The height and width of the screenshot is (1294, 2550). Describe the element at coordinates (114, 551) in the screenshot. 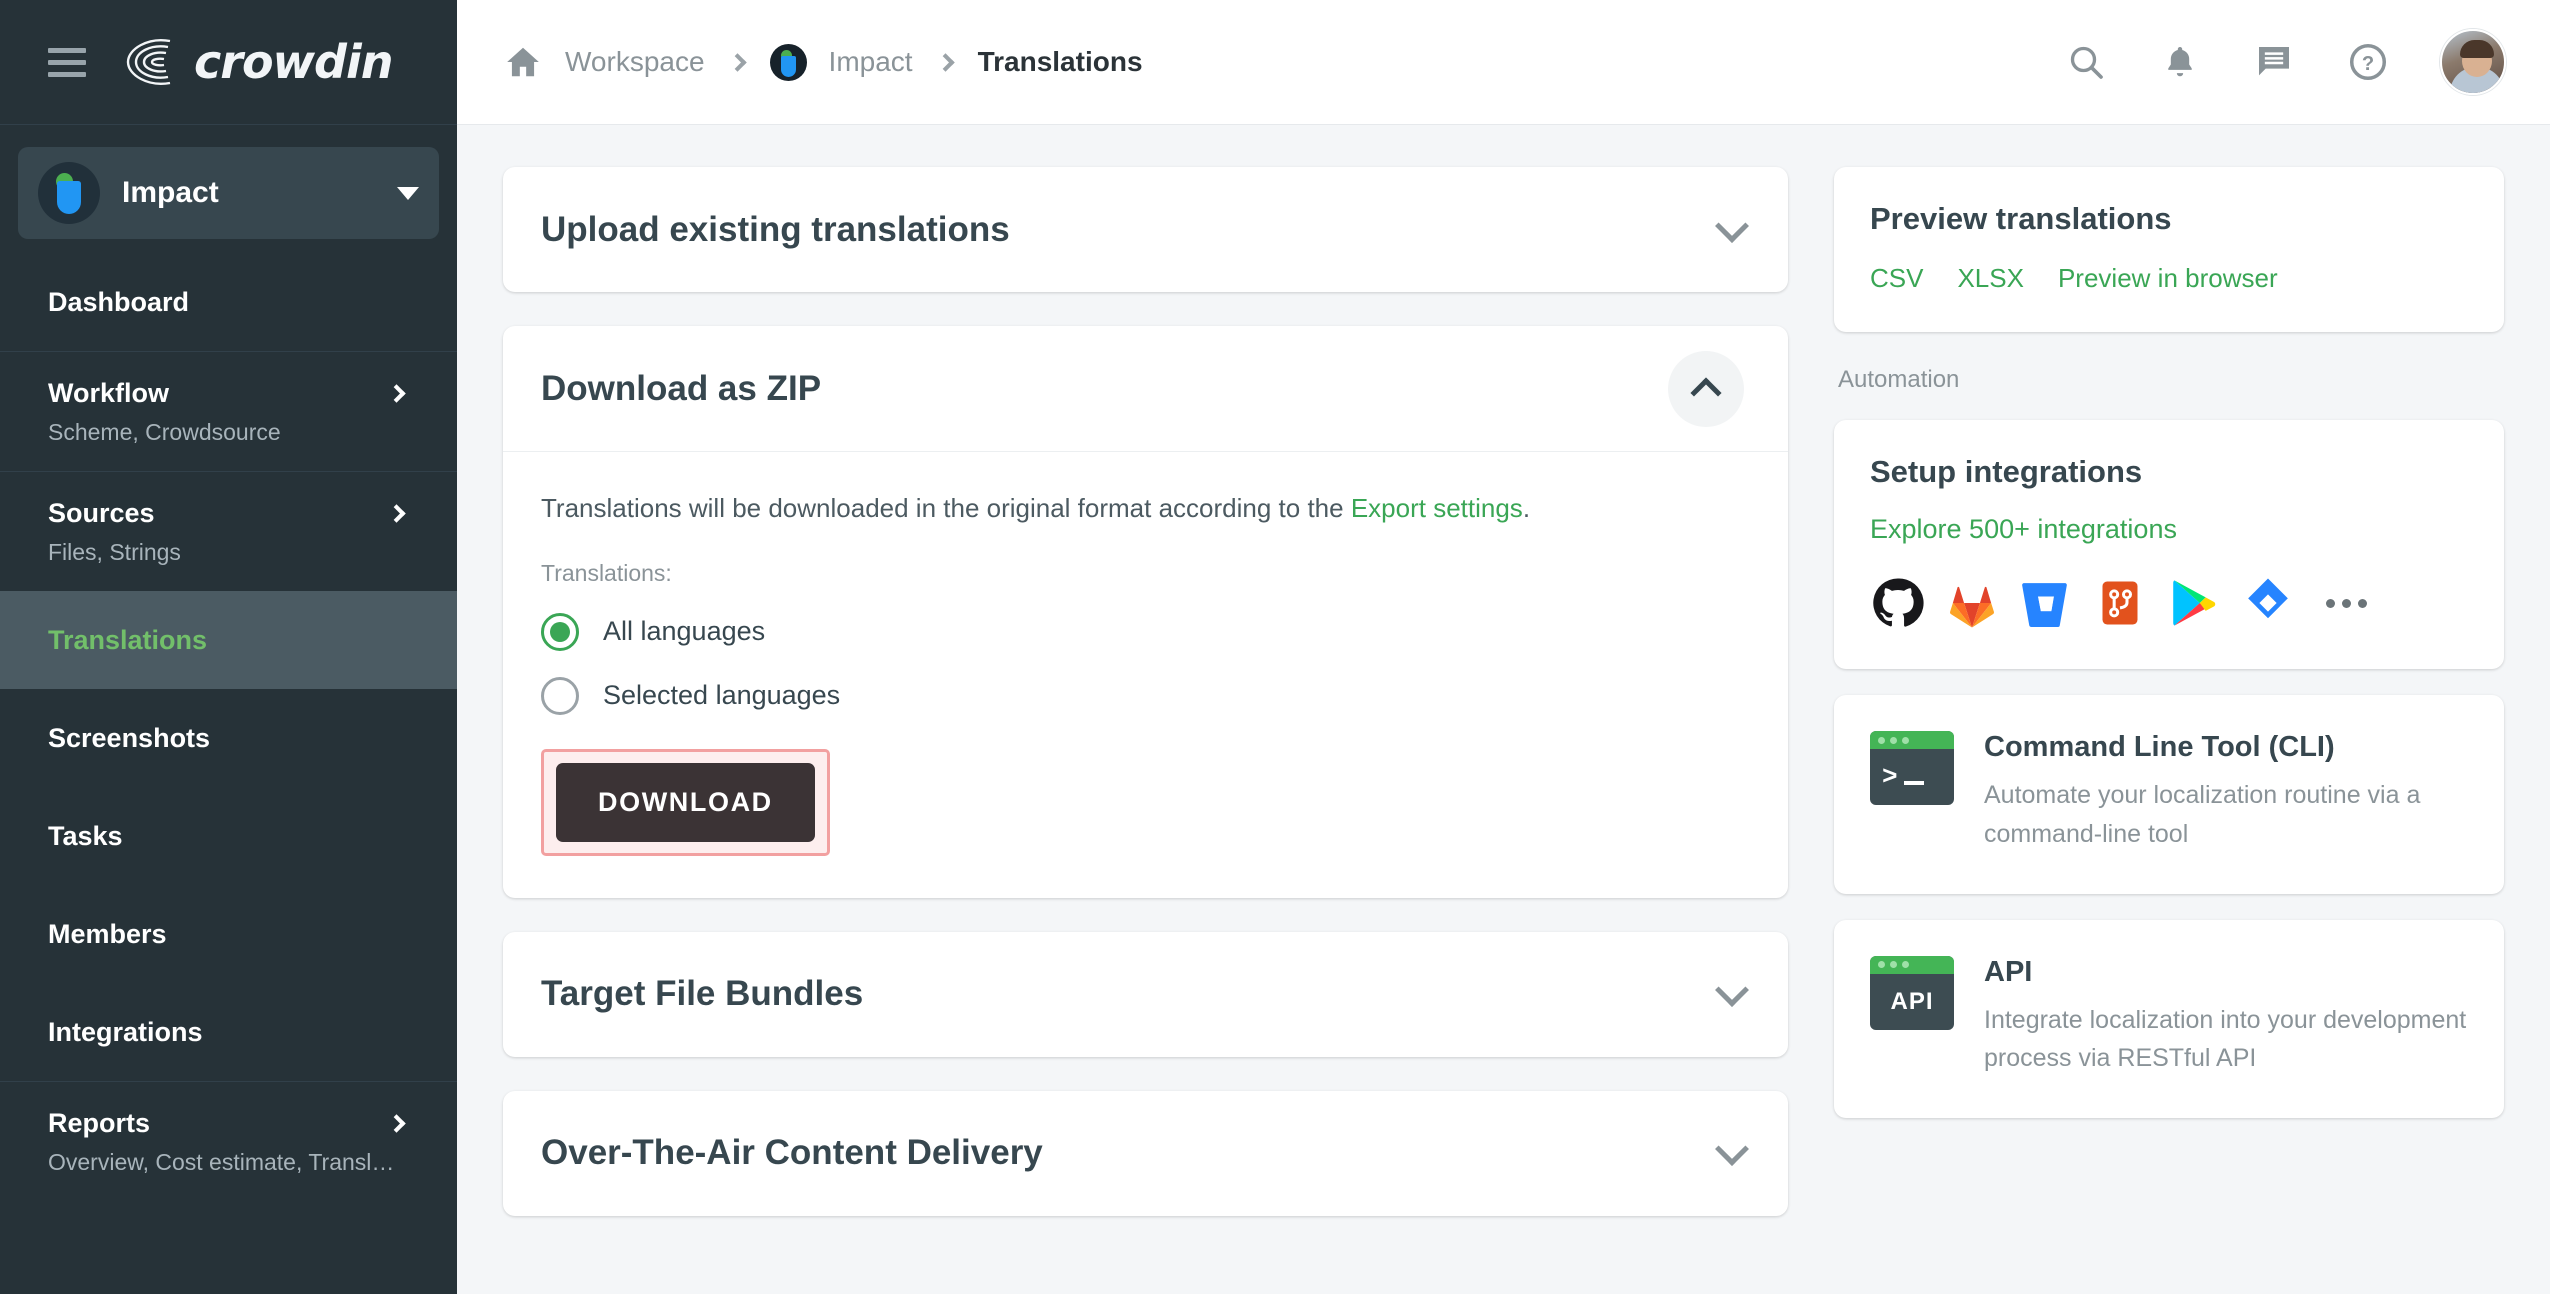

I see `sidebar-item-sublabel: Files, Strings` at that location.